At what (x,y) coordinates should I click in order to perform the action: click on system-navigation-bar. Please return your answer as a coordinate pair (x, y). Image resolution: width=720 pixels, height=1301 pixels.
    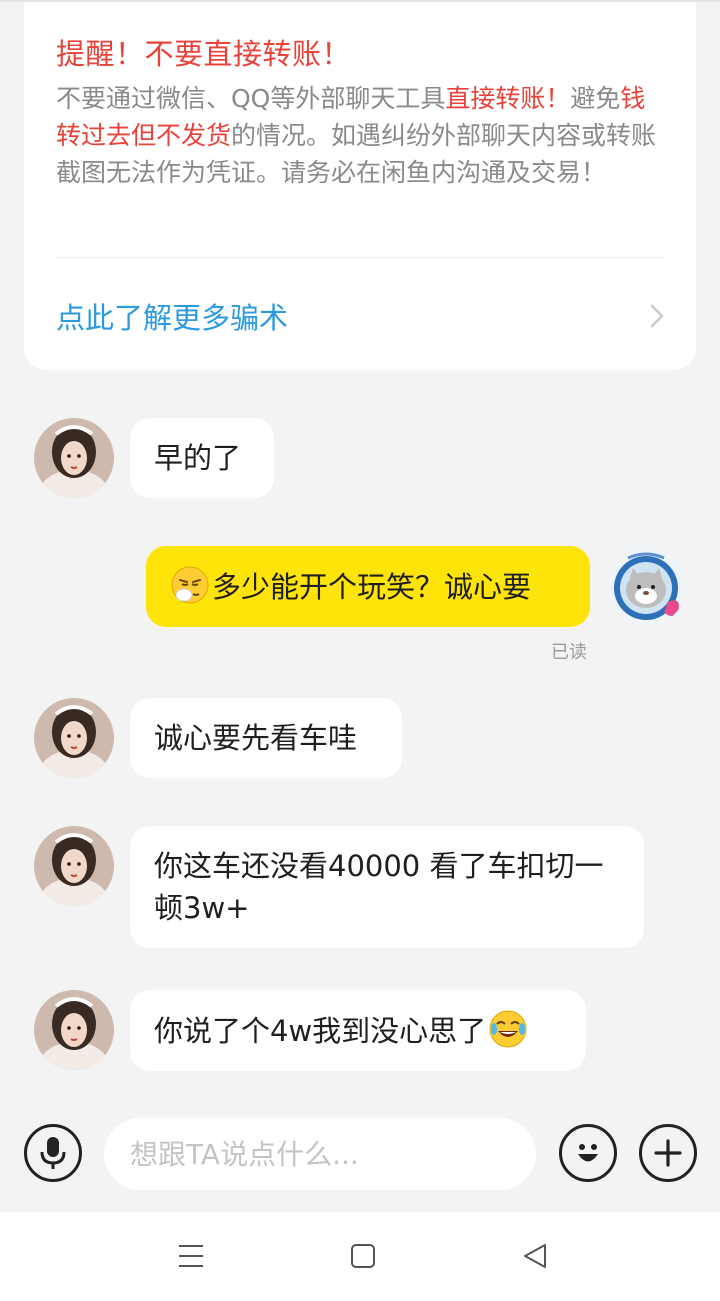
    Looking at the image, I should click on (360, 1256).